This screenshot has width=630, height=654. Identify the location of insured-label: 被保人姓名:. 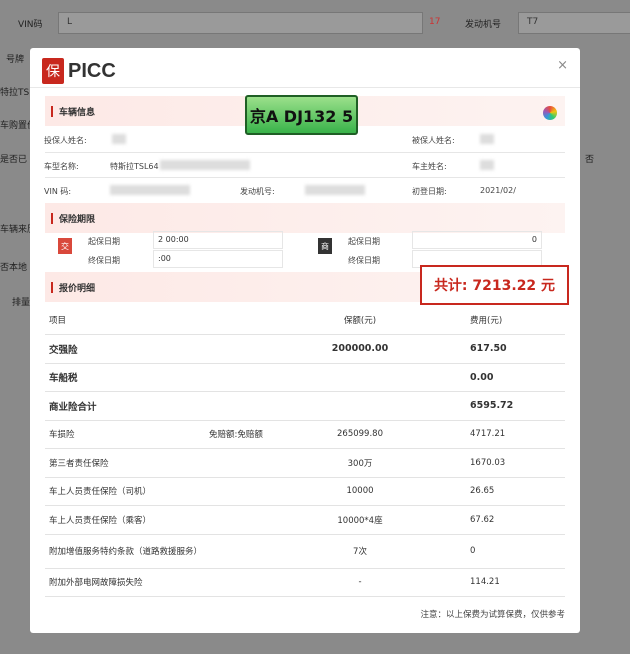
(433, 140).